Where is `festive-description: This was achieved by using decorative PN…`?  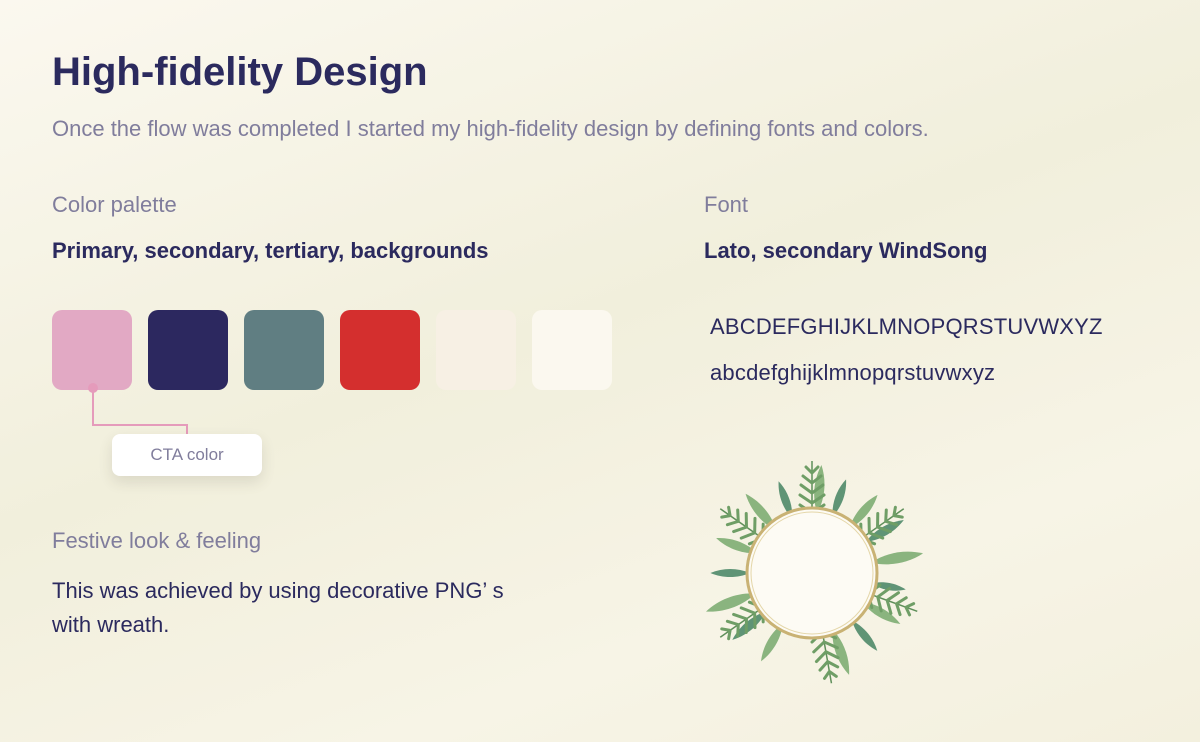 festive-description: This was achieved by using decorative PN… is located at coordinates (278, 607).